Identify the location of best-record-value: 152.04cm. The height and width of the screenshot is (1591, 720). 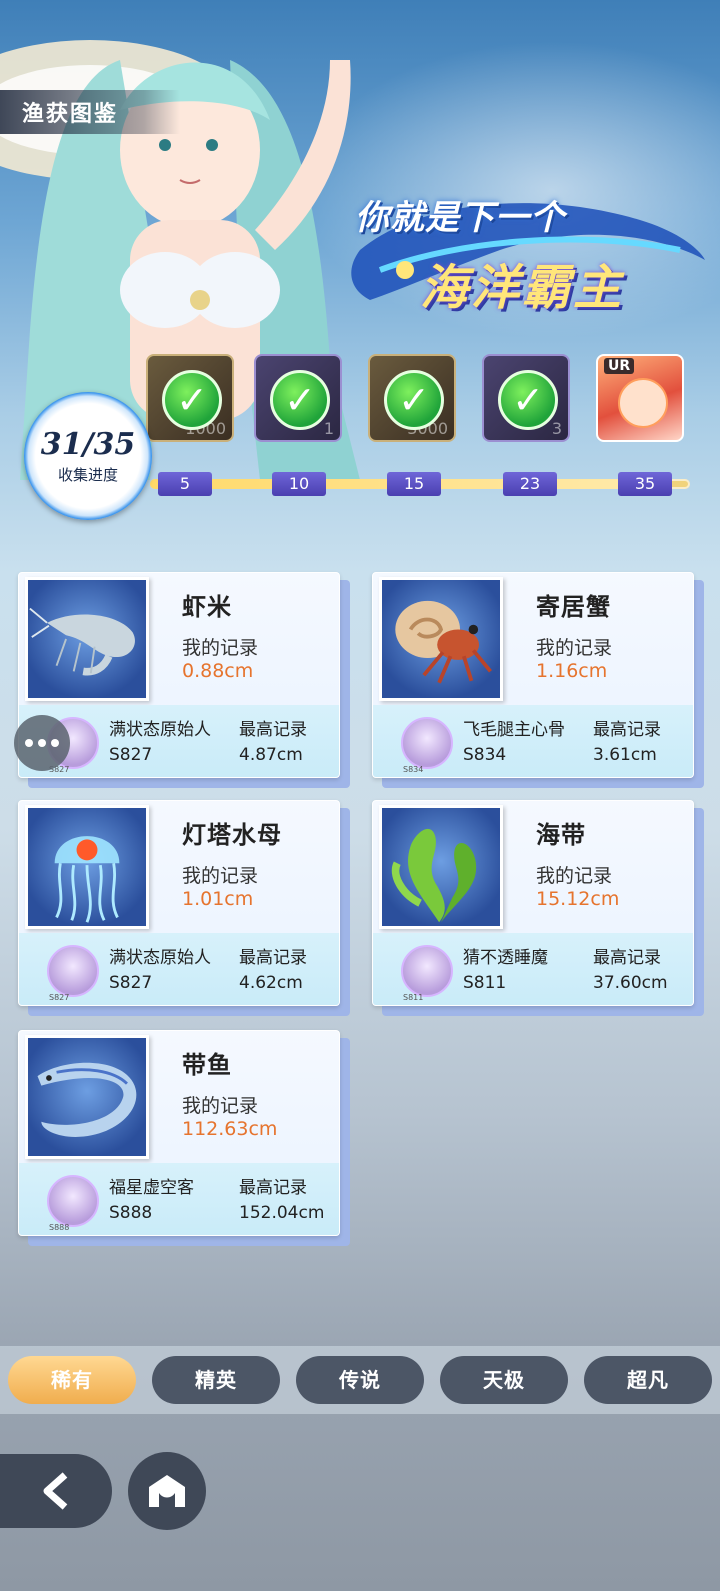
(282, 1213).